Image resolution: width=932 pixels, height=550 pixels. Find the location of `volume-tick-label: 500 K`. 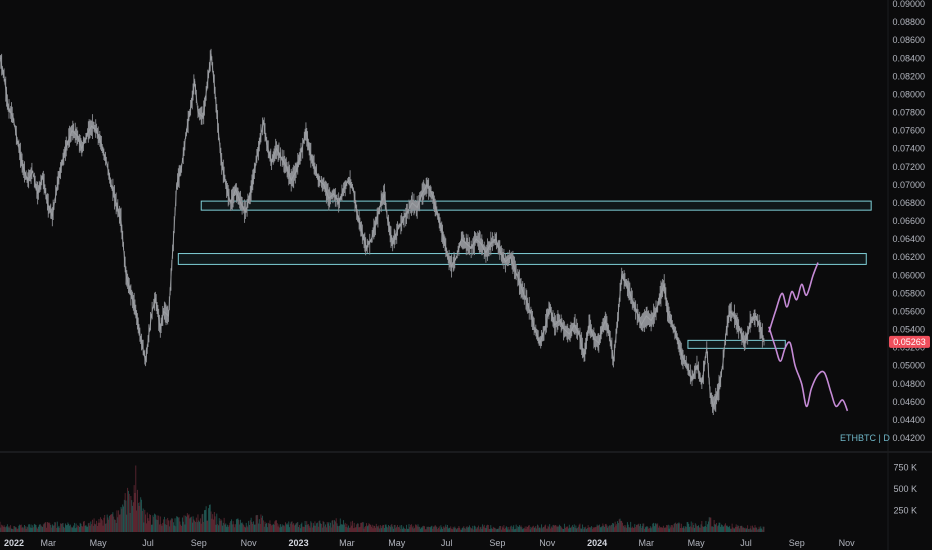

volume-tick-label: 500 K is located at coordinates (905, 489).